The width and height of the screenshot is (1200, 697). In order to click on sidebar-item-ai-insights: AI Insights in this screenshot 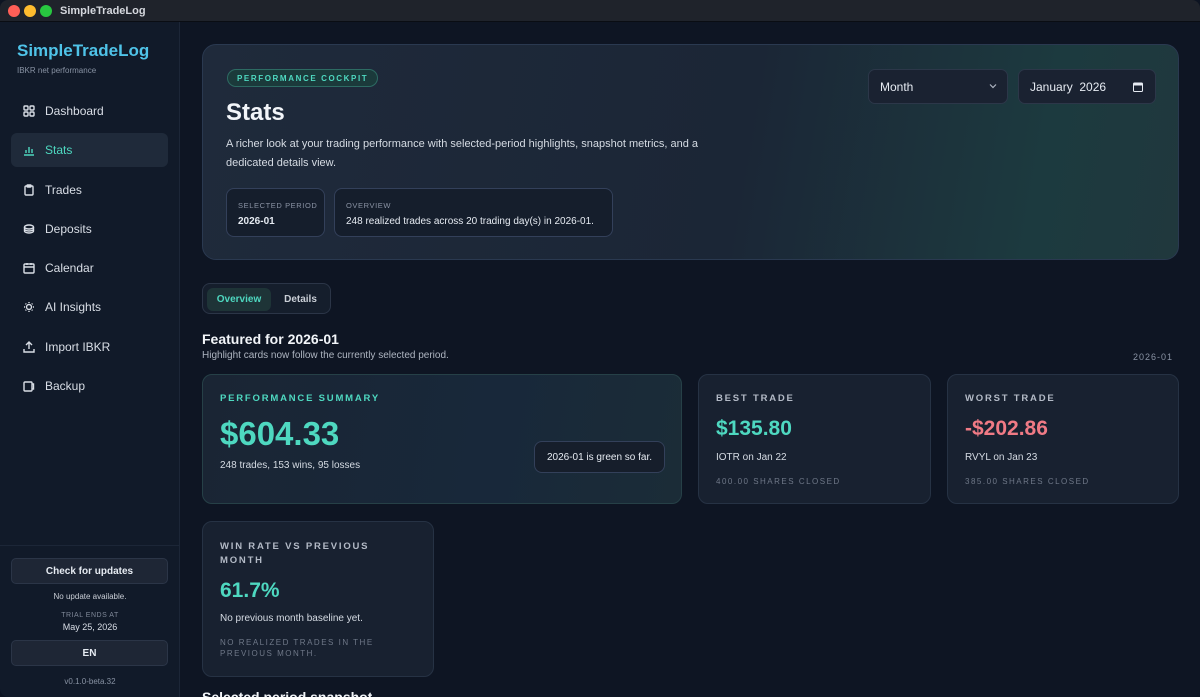, I will do `click(89, 307)`.